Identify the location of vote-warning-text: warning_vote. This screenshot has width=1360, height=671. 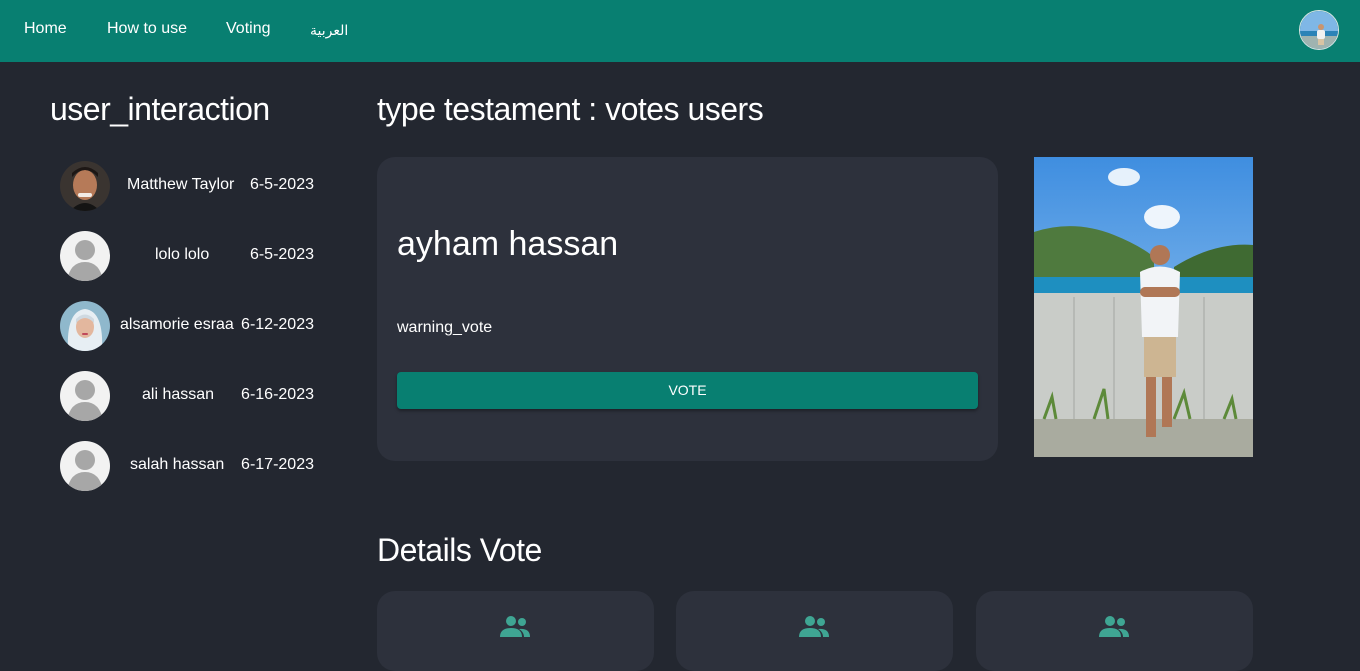
(445, 327).